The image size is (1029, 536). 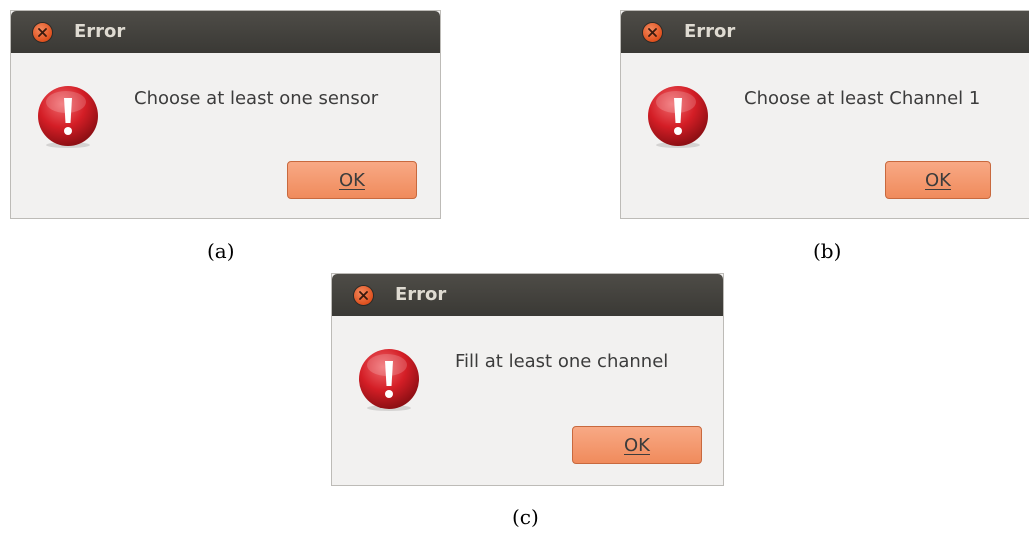 What do you see at coordinates (525, 517) in the screenshot?
I see `caption-c: (c)` at bounding box center [525, 517].